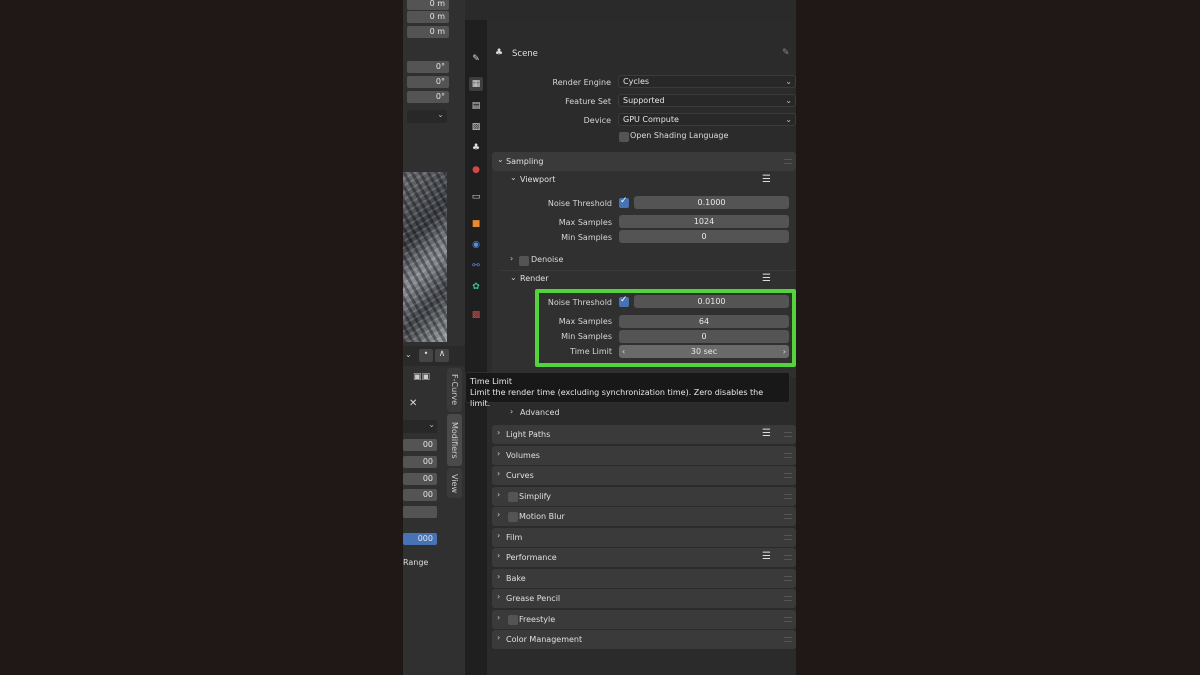 Image resolution: width=1200 pixels, height=675 pixels. Describe the element at coordinates (428, 17) in the screenshot. I see `location-y-field: 0 m` at that location.